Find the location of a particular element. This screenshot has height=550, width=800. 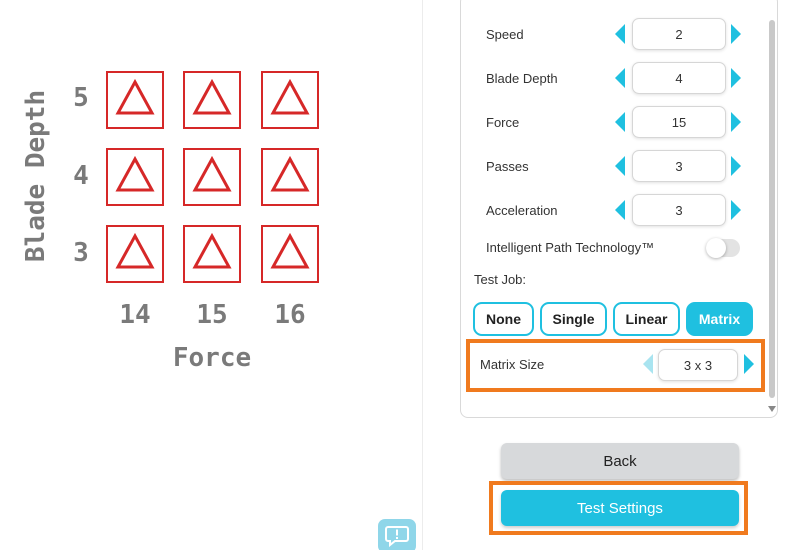

row-label: 3 is located at coordinates (81, 253).